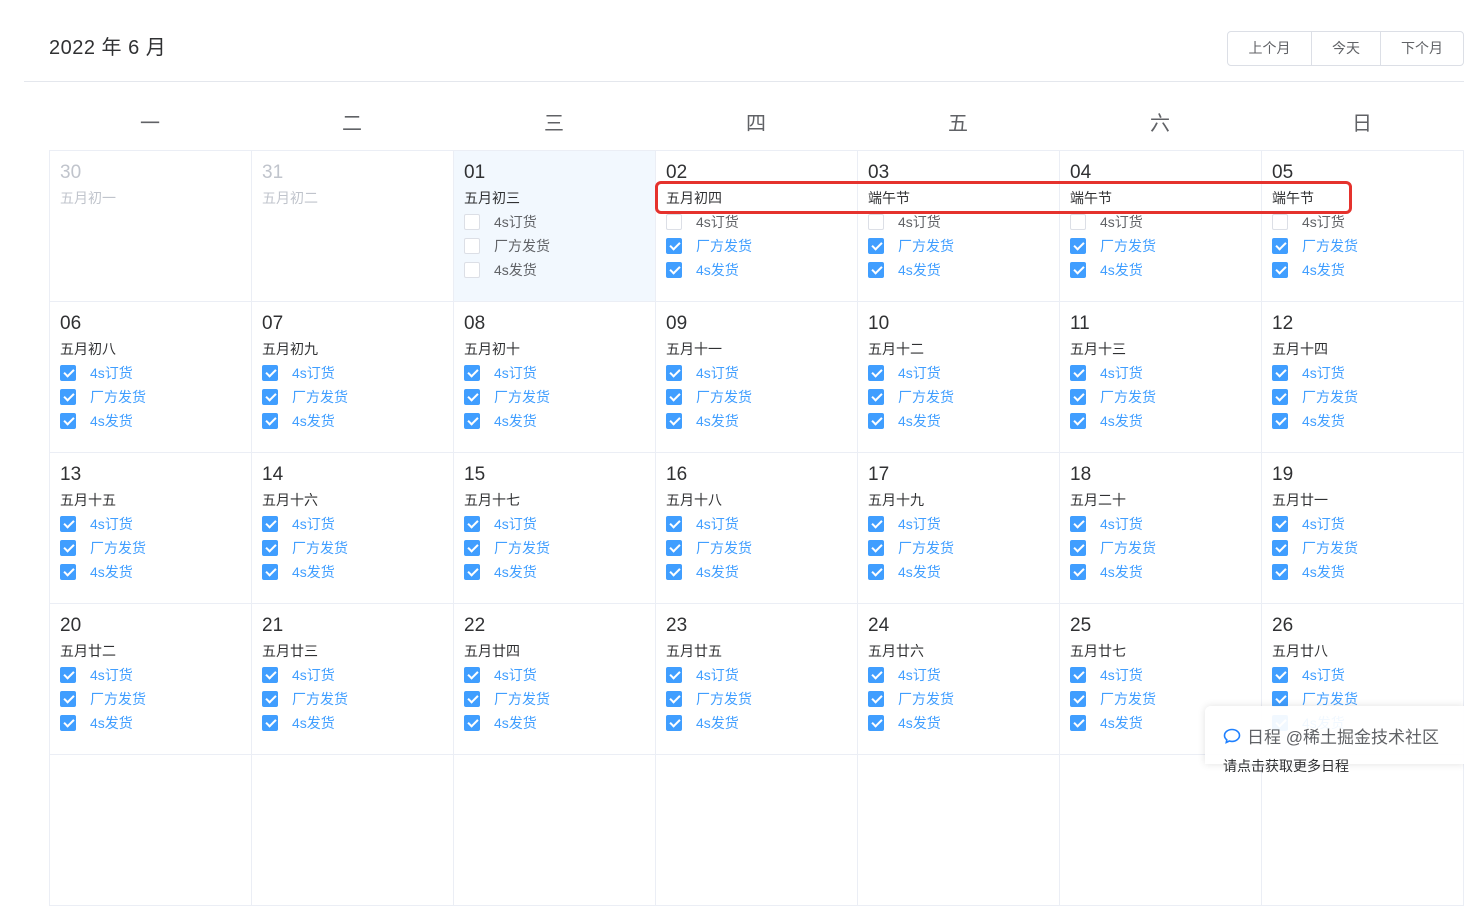 The height and width of the screenshot is (906, 1464). I want to click on calendar-day-cell: 08 五月初十 4s订货 厂方发货 4s发货, so click(555, 377).